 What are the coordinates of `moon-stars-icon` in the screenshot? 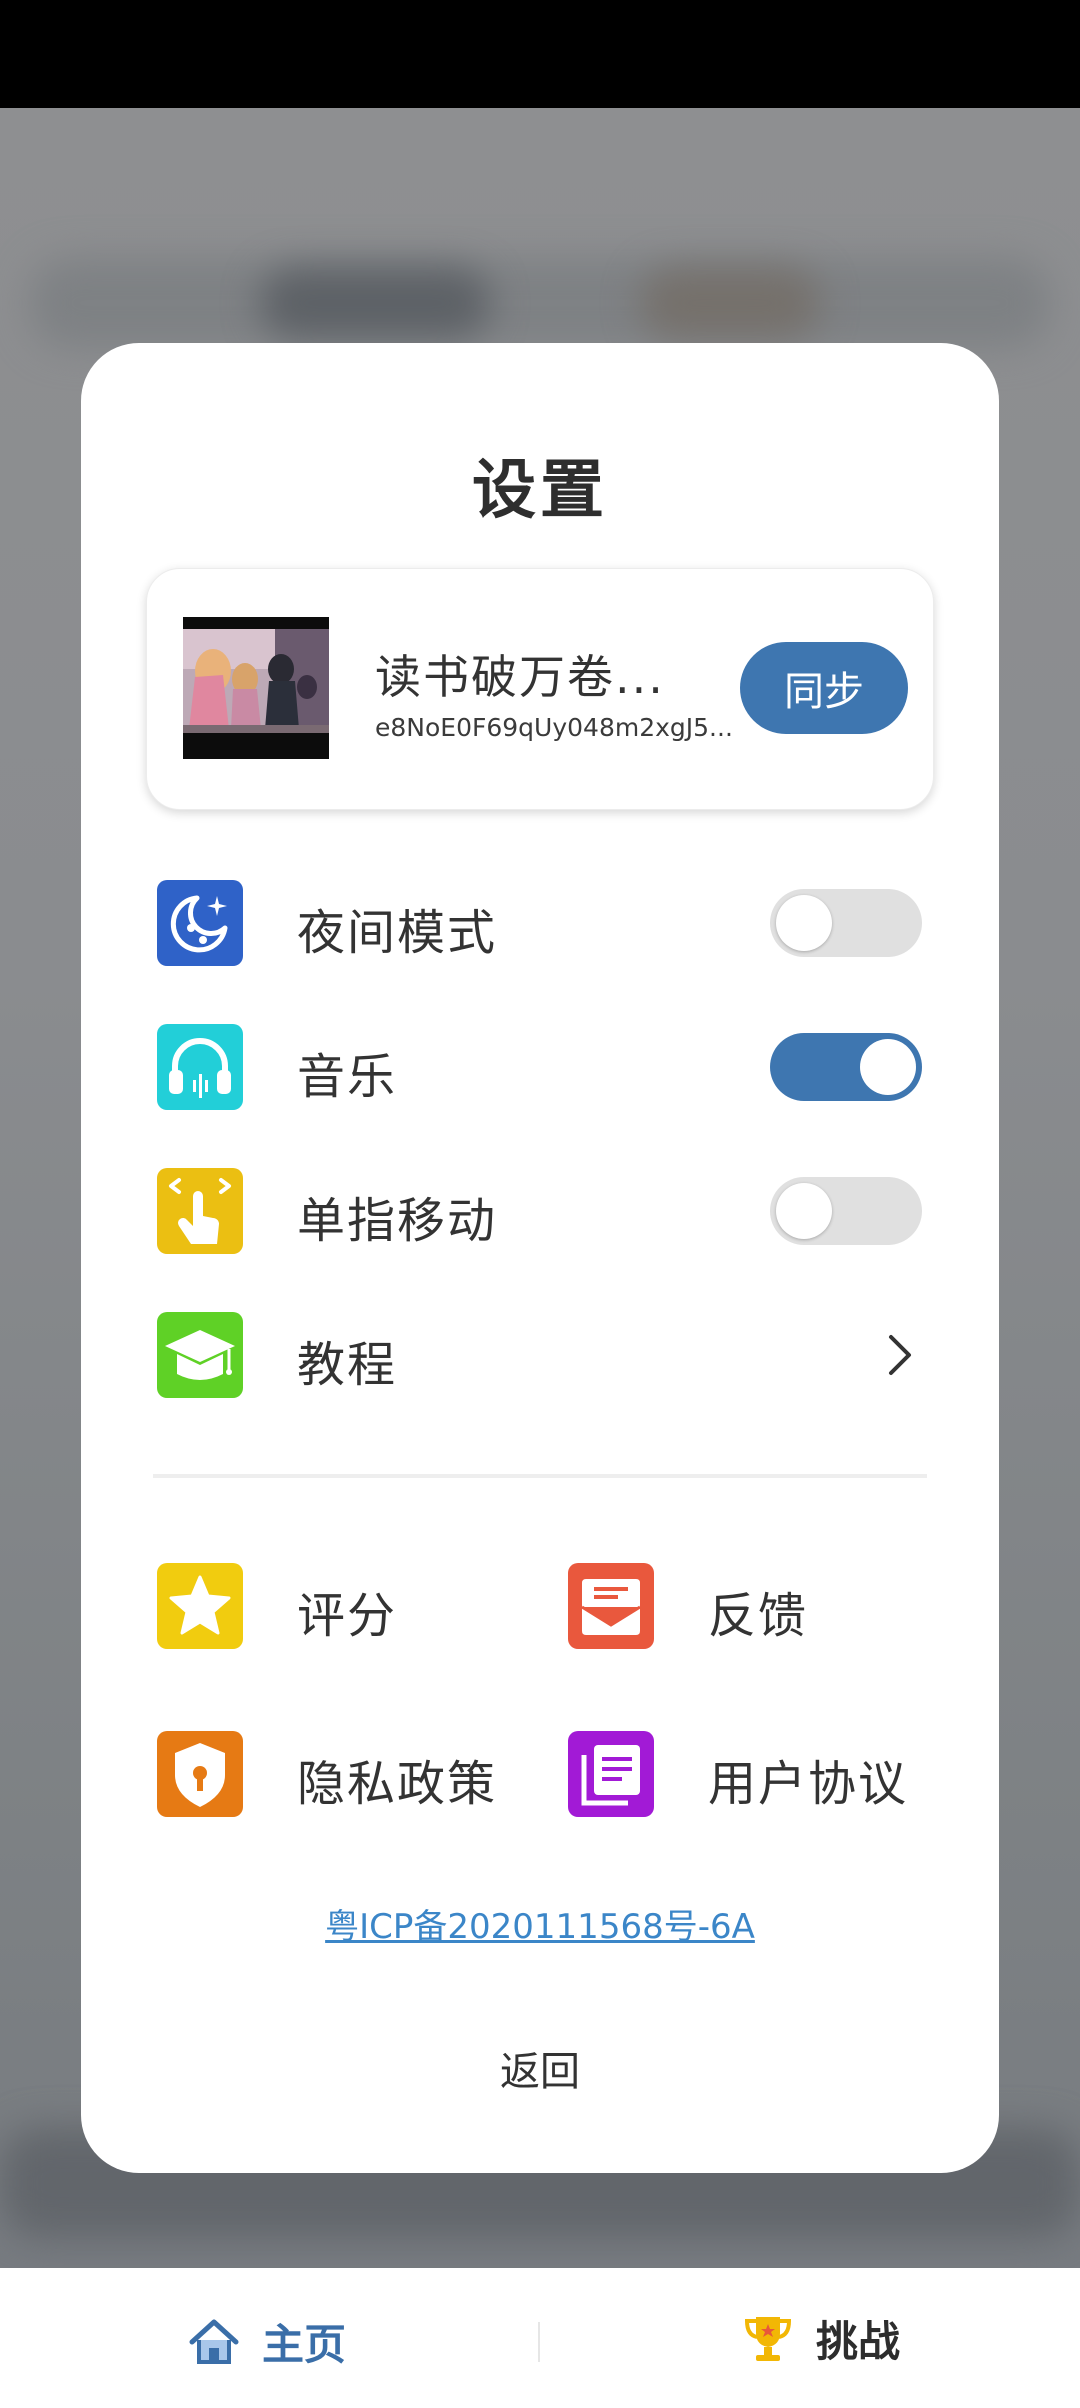 It's located at (200, 923).